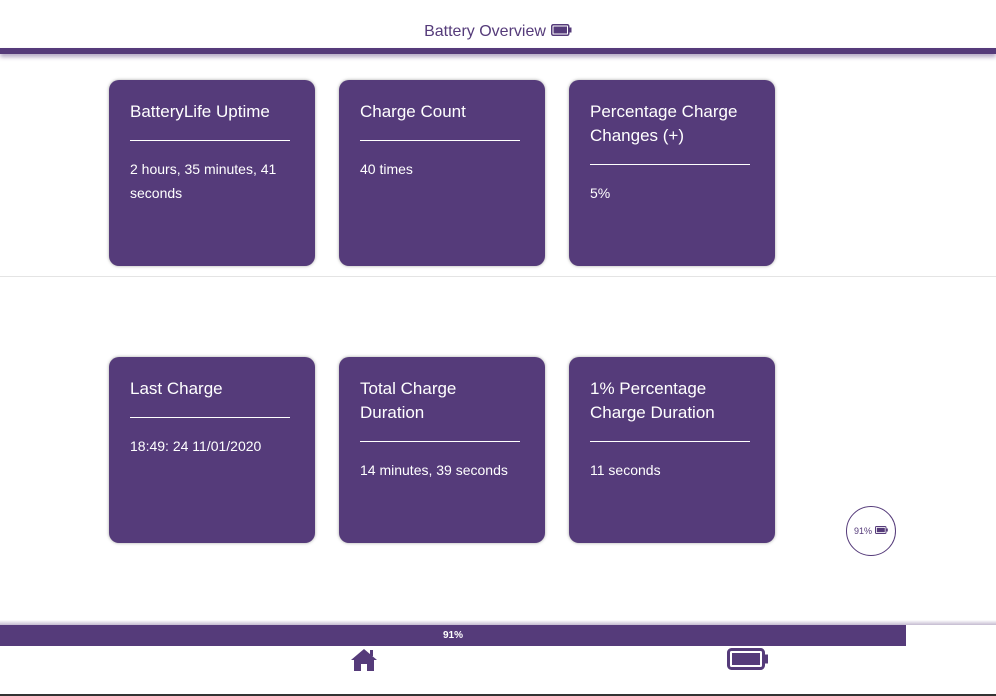 Image resolution: width=996 pixels, height=696 pixels. What do you see at coordinates (625, 470) in the screenshot?
I see `card-value: 11 seconds` at bounding box center [625, 470].